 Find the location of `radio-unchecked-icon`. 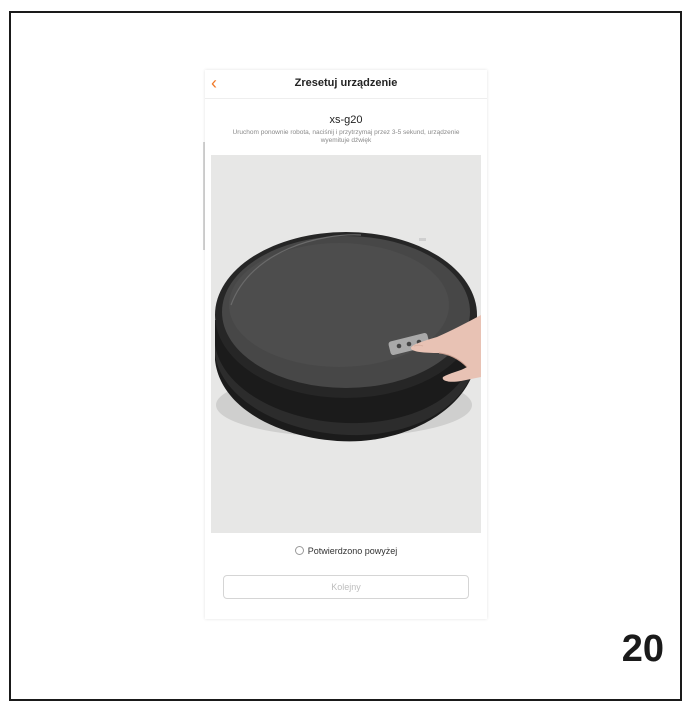

radio-unchecked-icon is located at coordinates (299, 550).